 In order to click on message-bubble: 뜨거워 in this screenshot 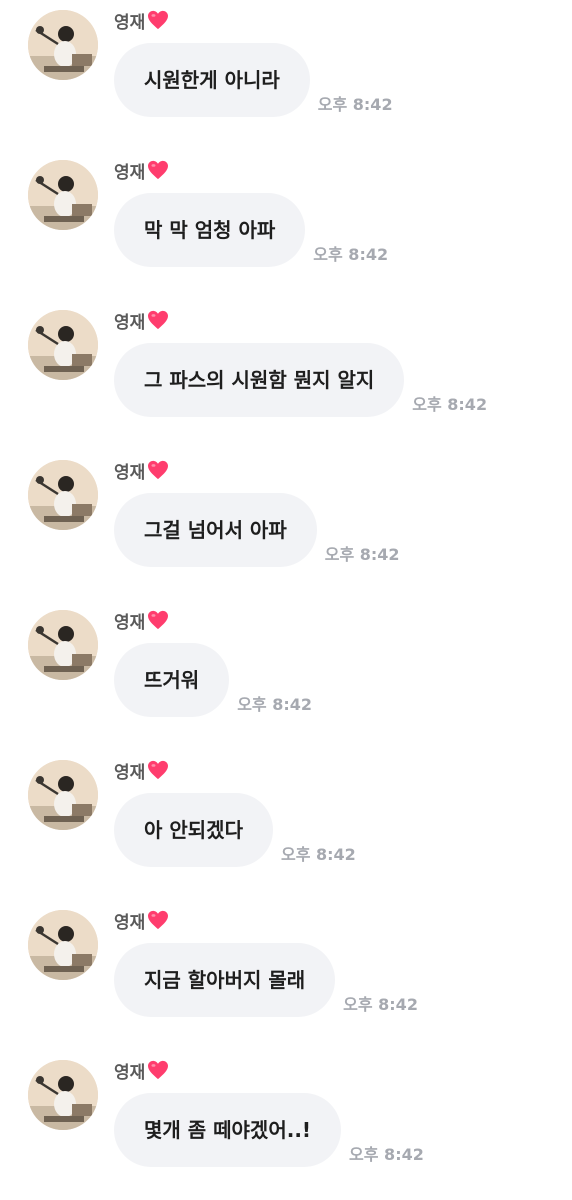, I will do `click(172, 680)`.